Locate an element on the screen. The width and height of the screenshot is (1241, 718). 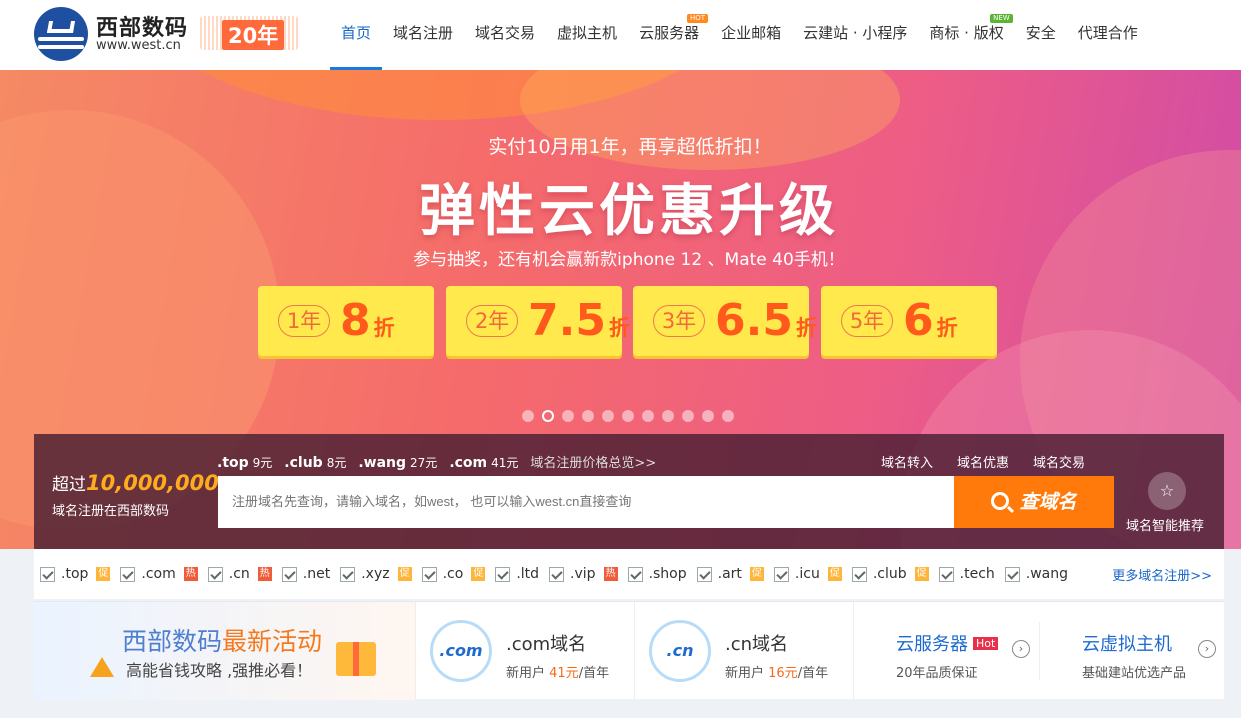
ai-recommend-link: 域名智能推荐 is located at coordinates (1165, 524).